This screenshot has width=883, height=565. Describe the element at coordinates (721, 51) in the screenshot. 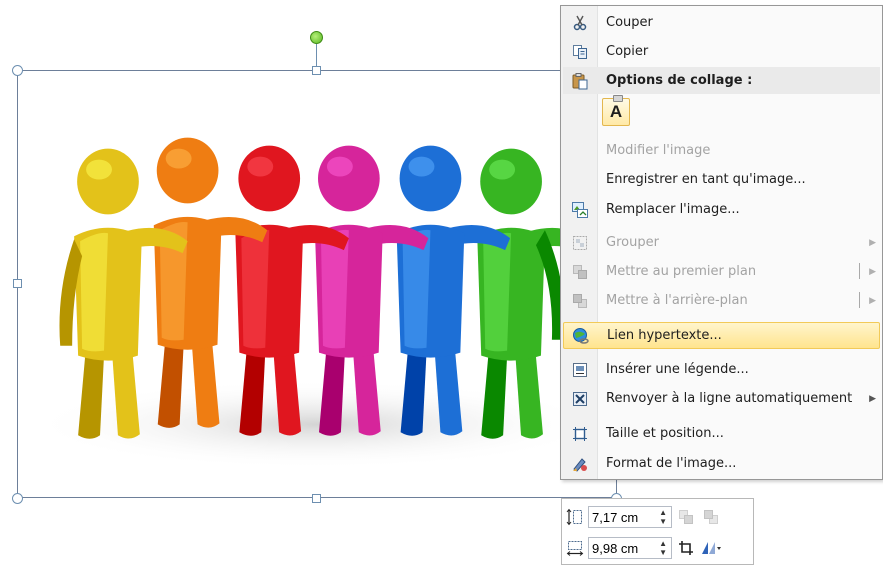

I see `menu-item-copy: Copier` at that location.